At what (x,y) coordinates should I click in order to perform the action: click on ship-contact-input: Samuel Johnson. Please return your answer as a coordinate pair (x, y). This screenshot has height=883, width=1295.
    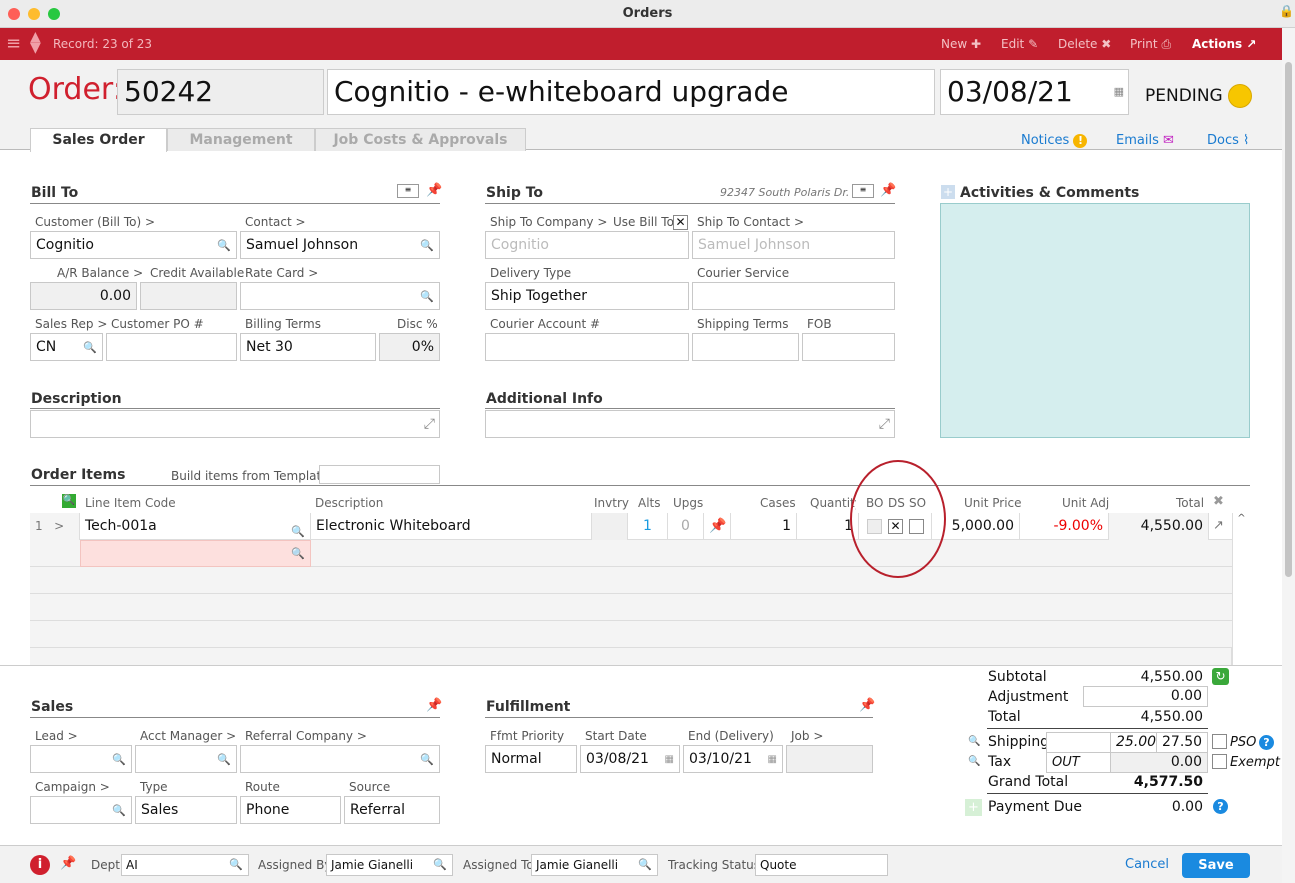
    Looking at the image, I should click on (793, 245).